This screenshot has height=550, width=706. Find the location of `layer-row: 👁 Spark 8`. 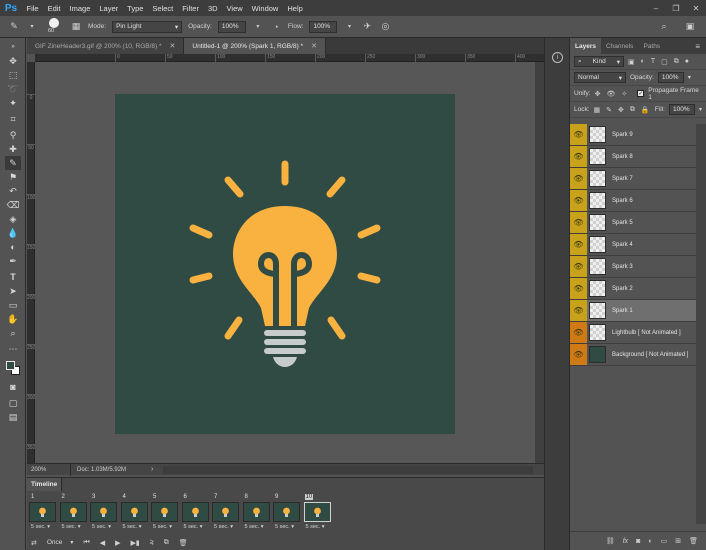

layer-row: 👁 Spark 8 is located at coordinates (633, 157).